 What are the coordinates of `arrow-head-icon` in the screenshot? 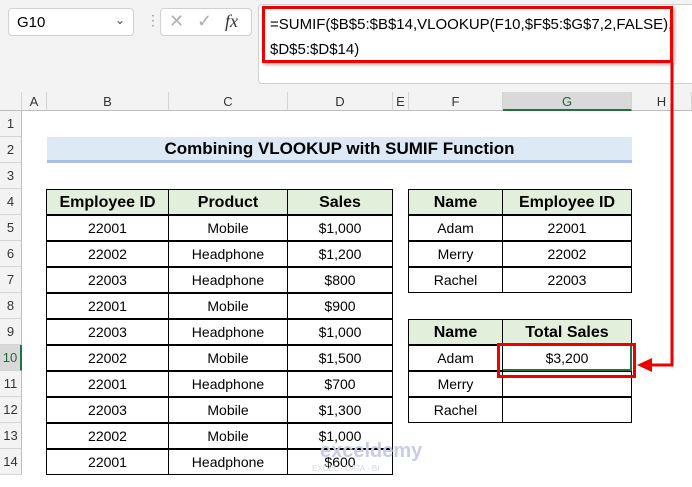 It's located at (644, 365).